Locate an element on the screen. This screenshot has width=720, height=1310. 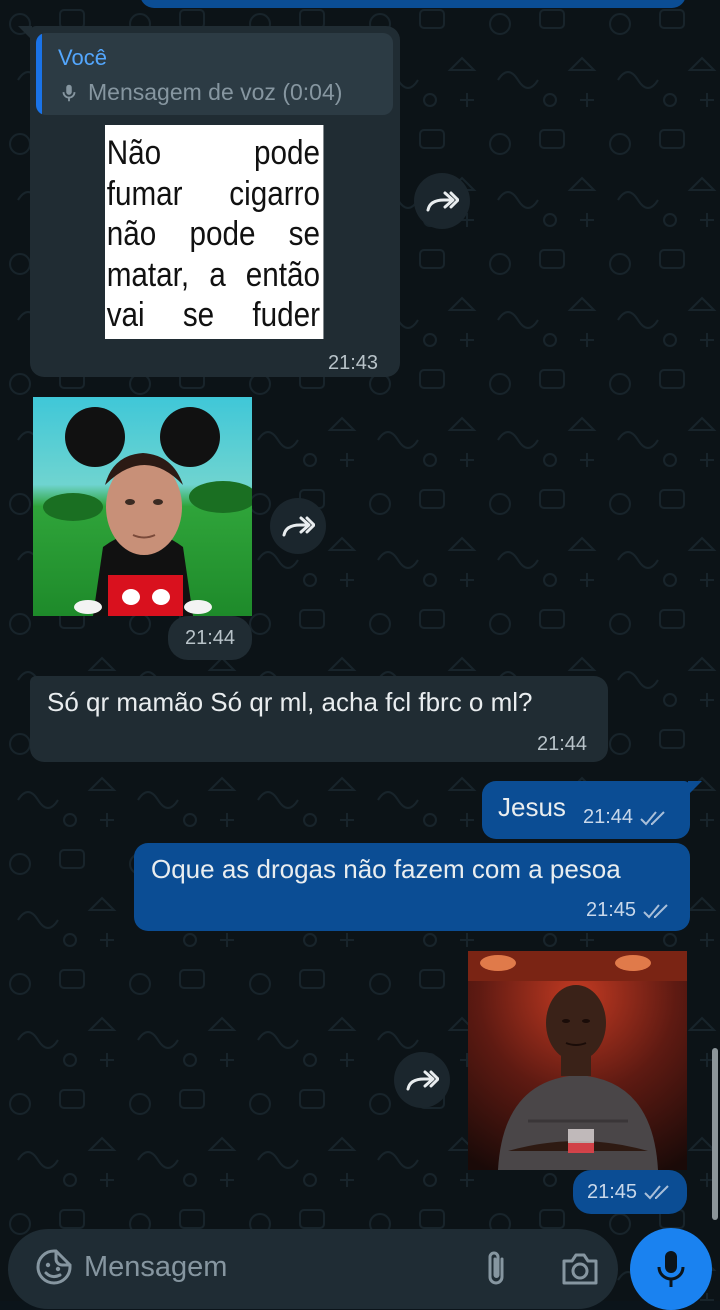
bubble-tail is located at coordinates (695, 788).